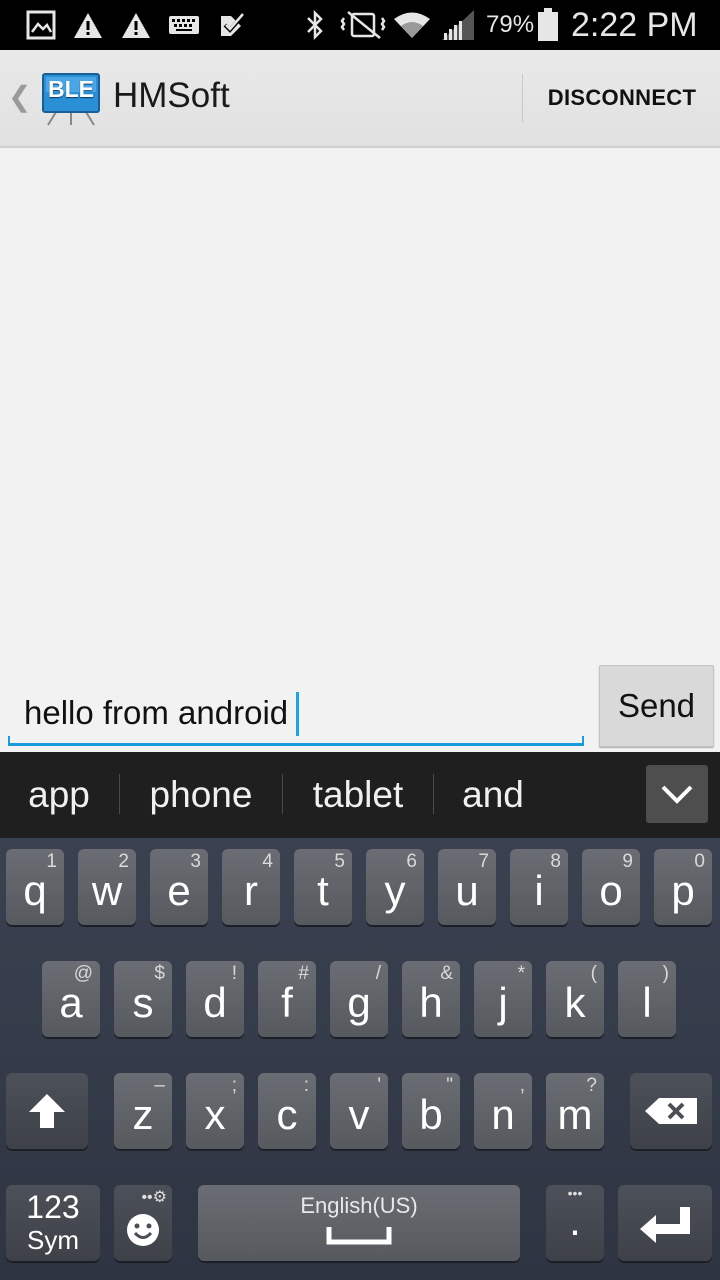 Image resolution: width=720 pixels, height=1280 pixels. What do you see at coordinates (19, 96) in the screenshot?
I see `up-caret-icon: ❮` at bounding box center [19, 96].